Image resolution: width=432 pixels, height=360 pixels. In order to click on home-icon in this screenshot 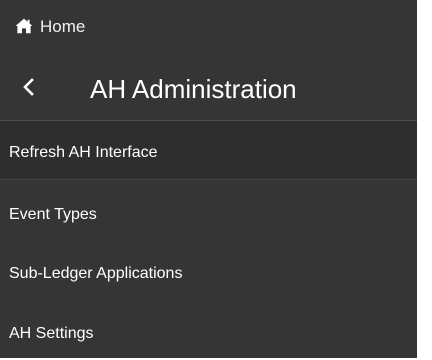, I will do `click(24, 26)`.